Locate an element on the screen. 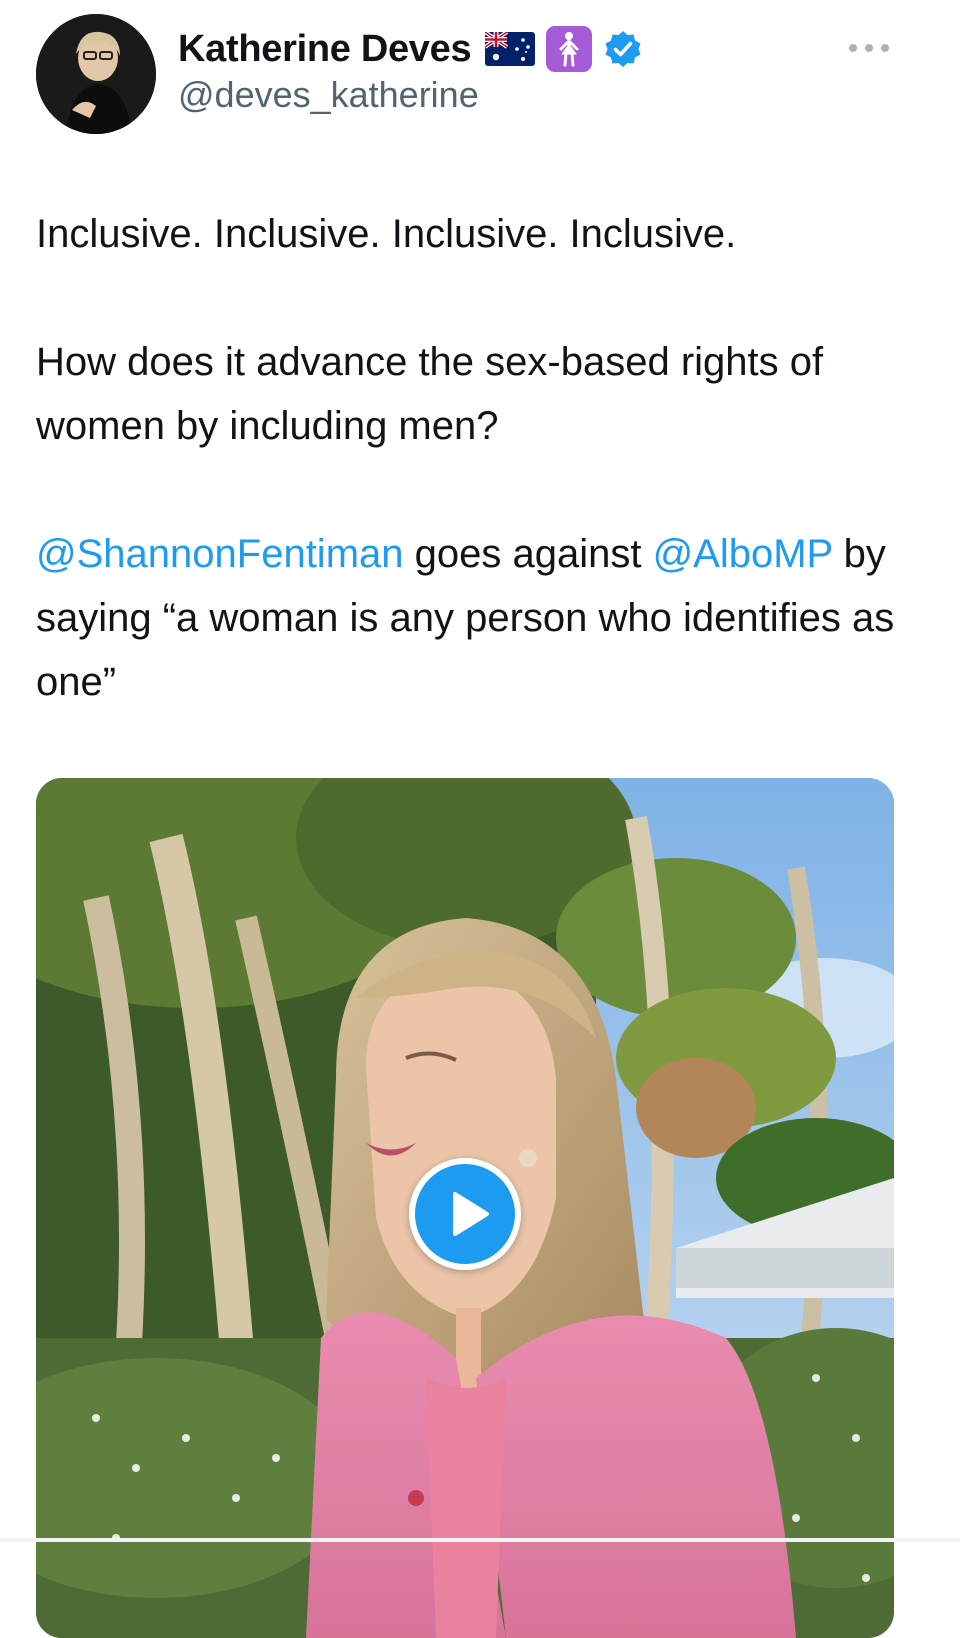 The image size is (960, 1638). australia-flag-icon is located at coordinates (510, 49).